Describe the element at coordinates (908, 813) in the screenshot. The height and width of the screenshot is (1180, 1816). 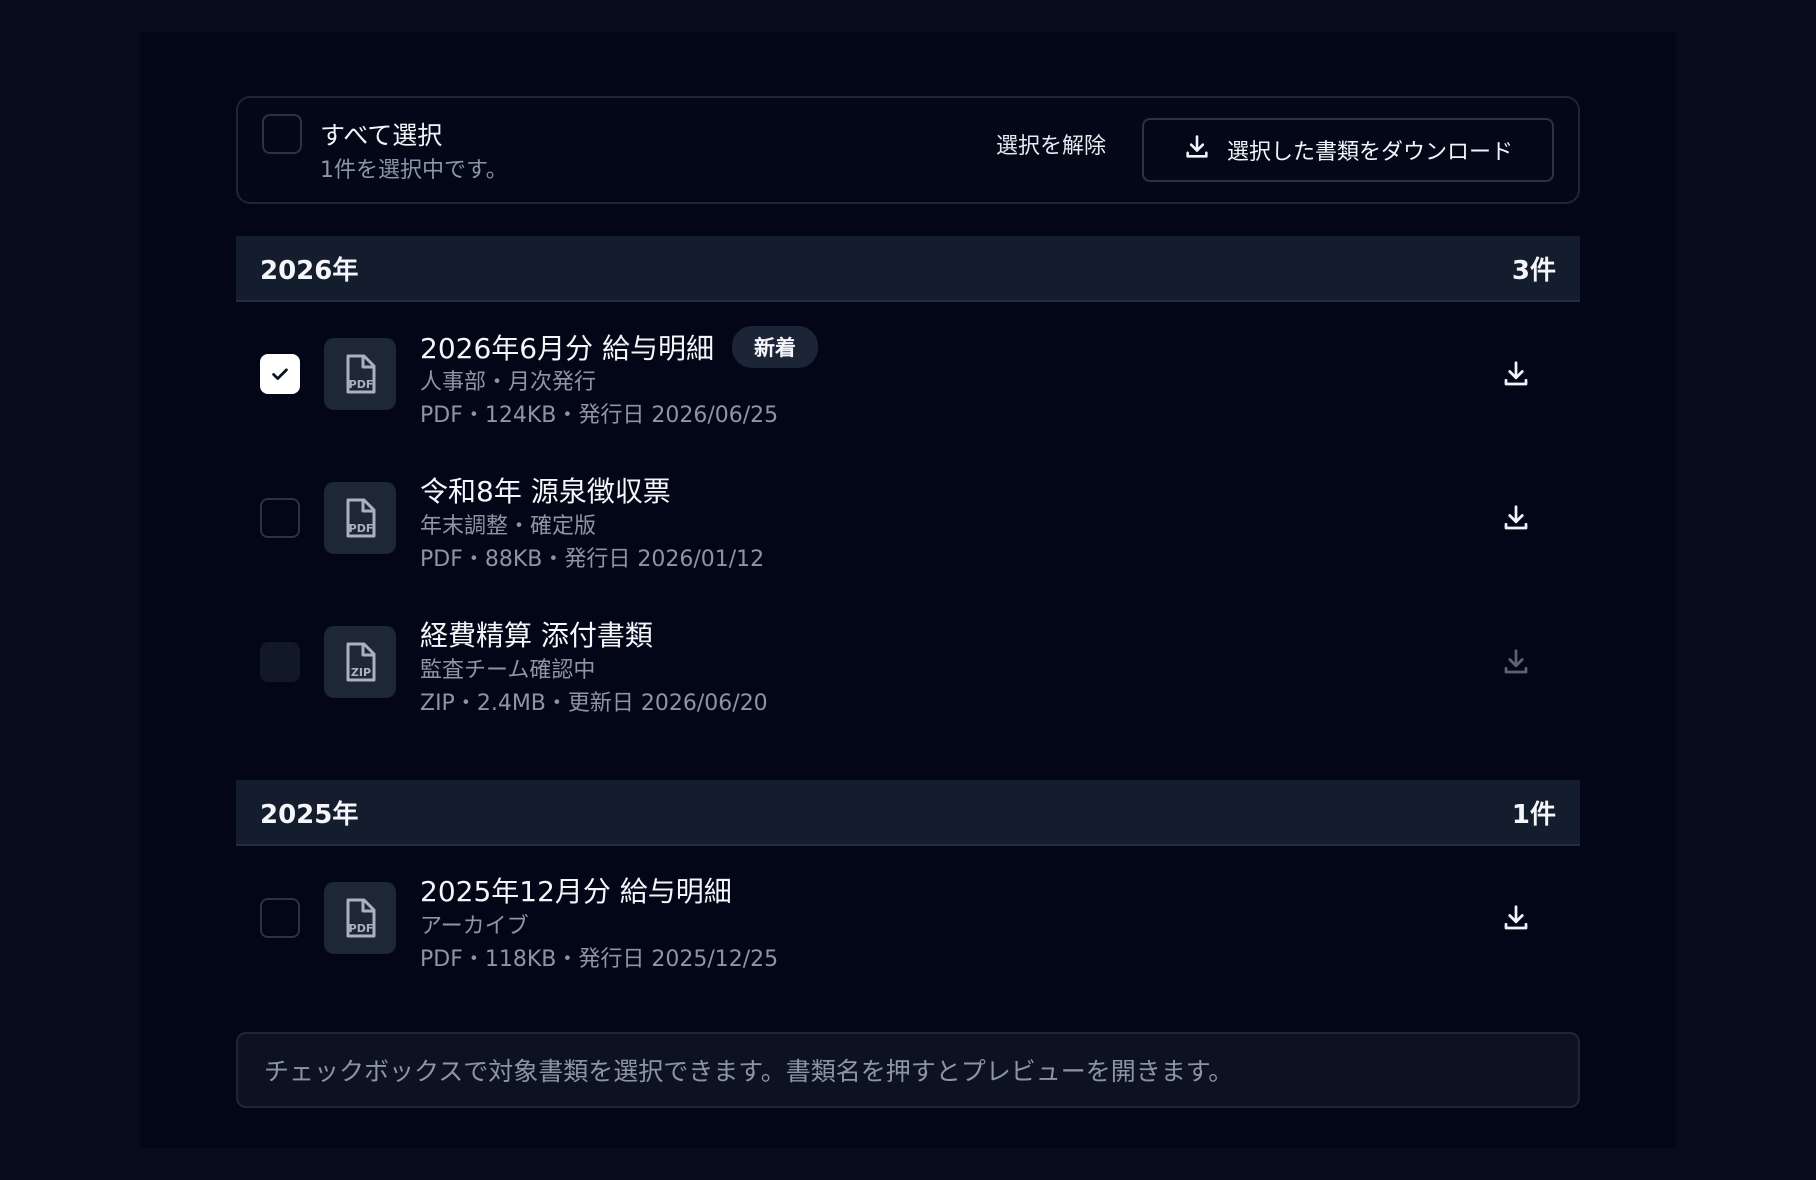
I see `group-header: 2025年 1件` at that location.